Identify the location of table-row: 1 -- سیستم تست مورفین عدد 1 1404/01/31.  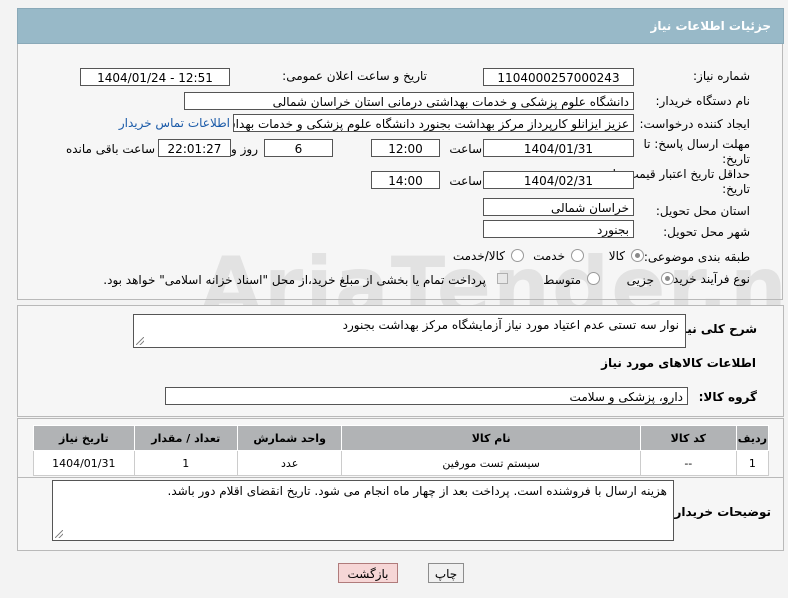
(401, 463).